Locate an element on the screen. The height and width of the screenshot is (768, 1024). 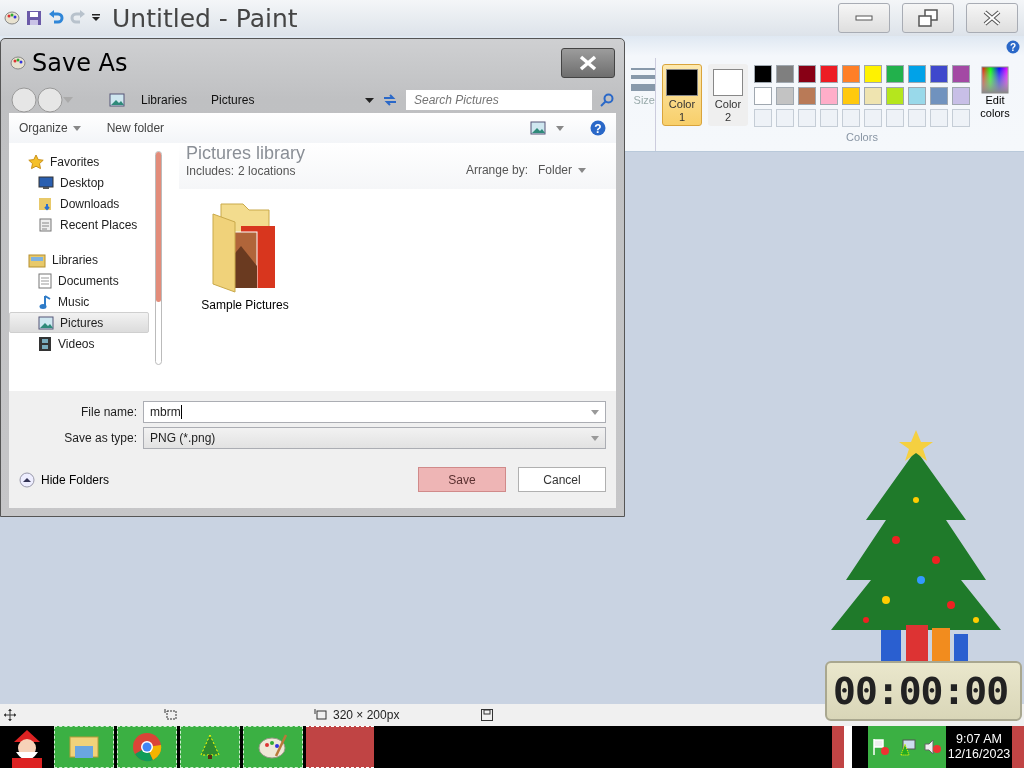
view-options-icon is located at coordinates (538, 128).